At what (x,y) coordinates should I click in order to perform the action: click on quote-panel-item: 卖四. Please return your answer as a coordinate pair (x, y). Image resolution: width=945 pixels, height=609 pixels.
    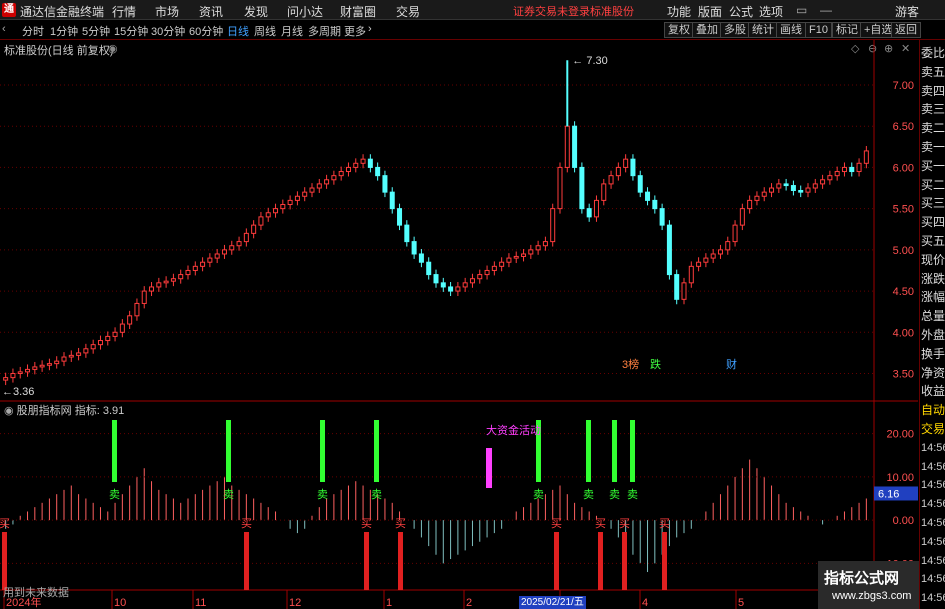
    Looking at the image, I should click on (933, 91).